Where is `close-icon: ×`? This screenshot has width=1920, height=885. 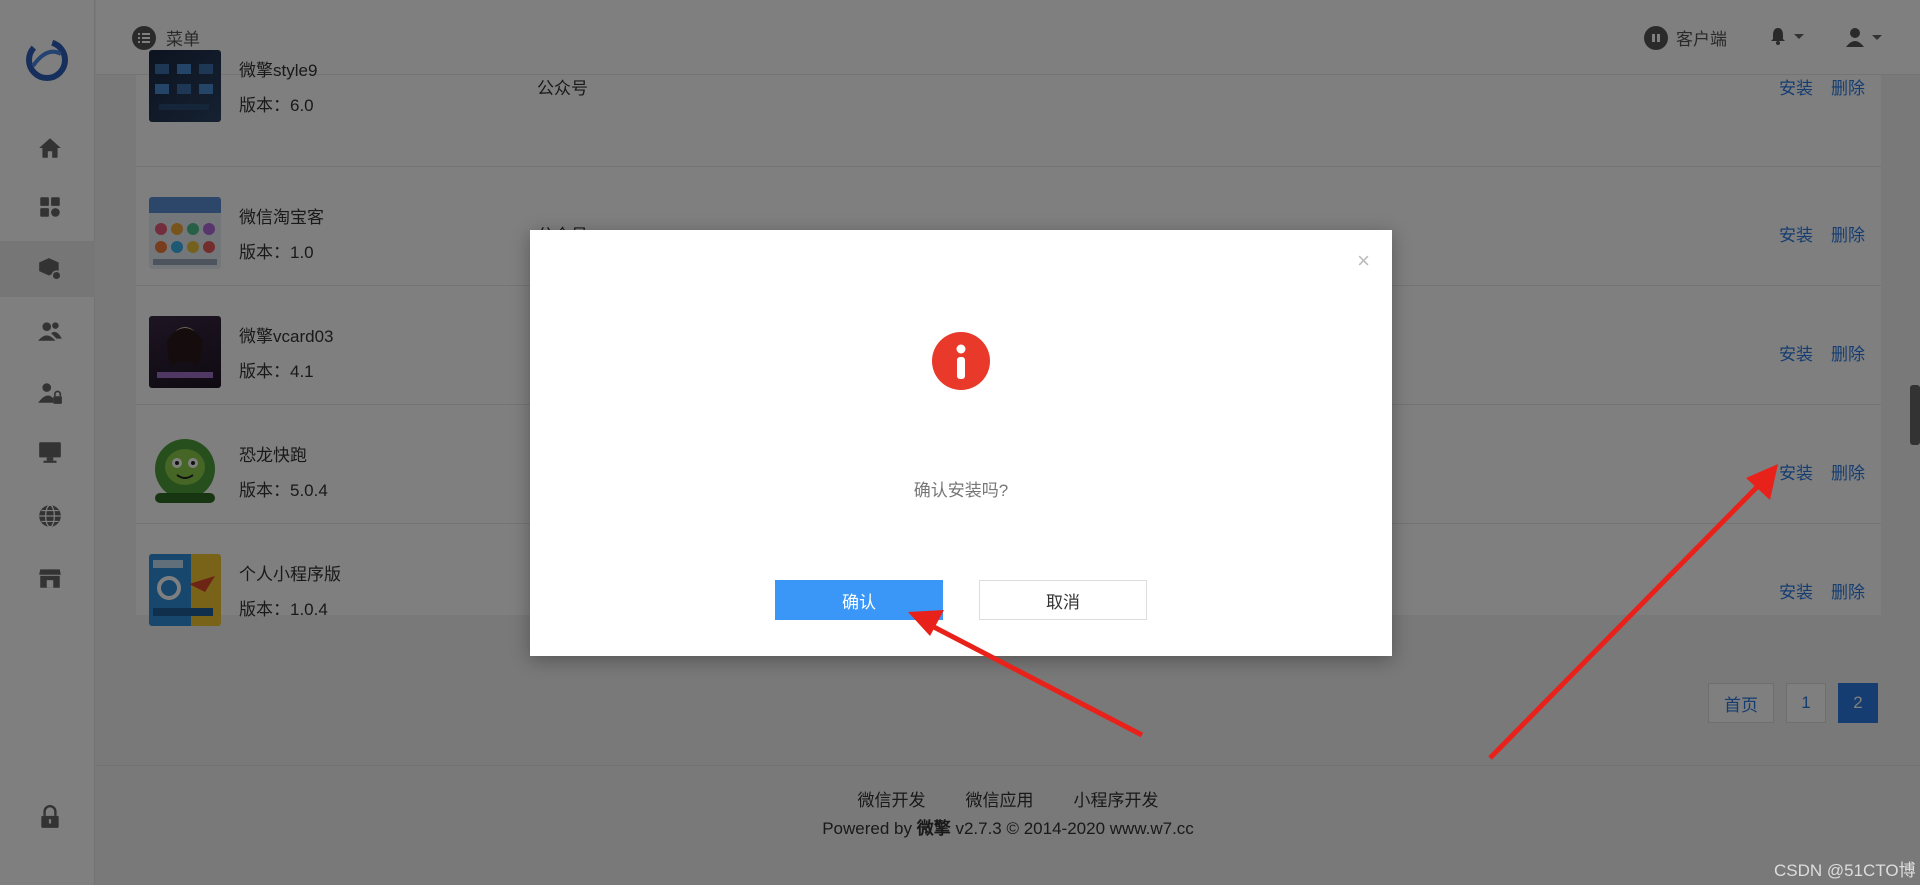 close-icon: × is located at coordinates (1363, 261).